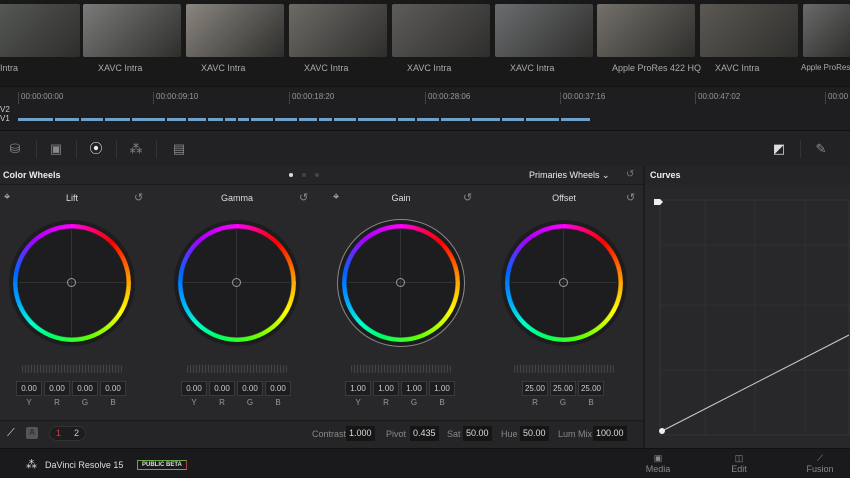 Image resolution: width=850 pixels, height=478 pixels. I want to click on page-tab-media: ▣ Media, so click(658, 463).